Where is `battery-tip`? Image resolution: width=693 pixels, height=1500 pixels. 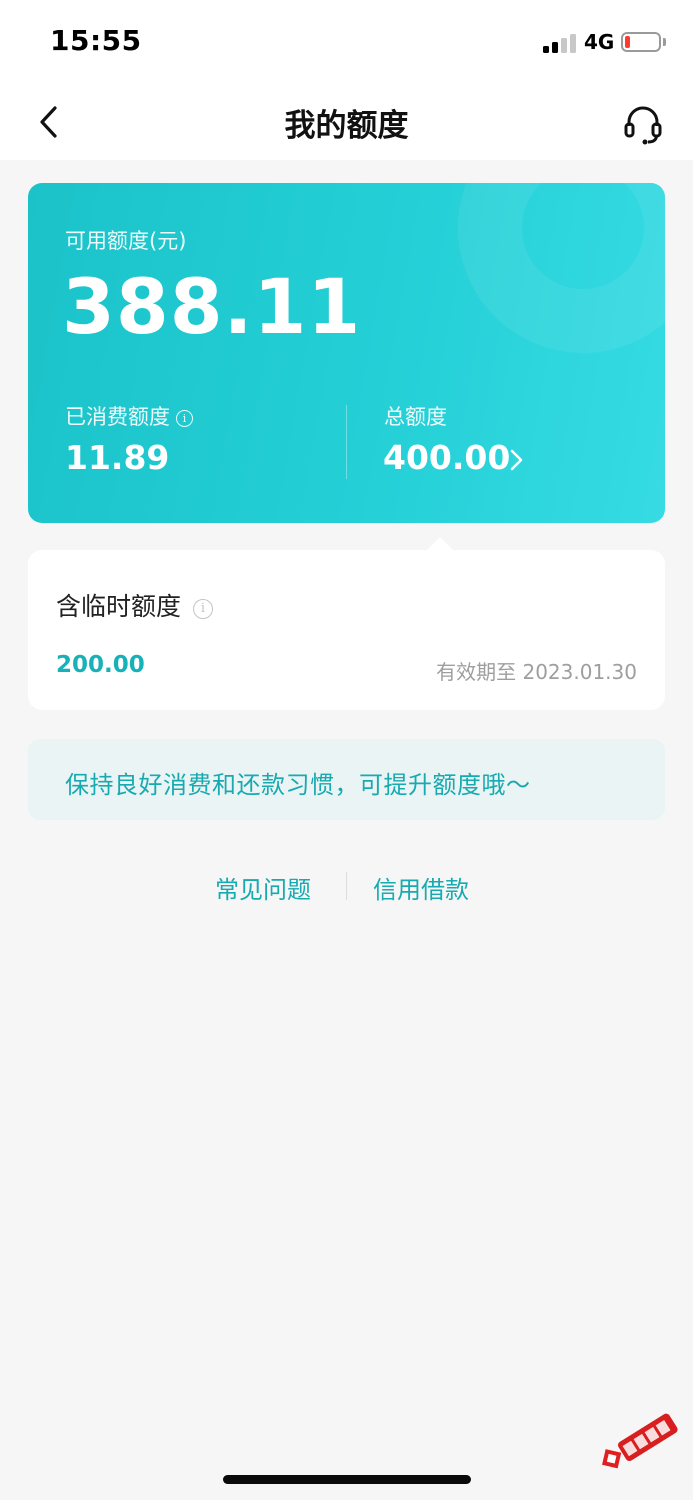 battery-tip is located at coordinates (664, 42).